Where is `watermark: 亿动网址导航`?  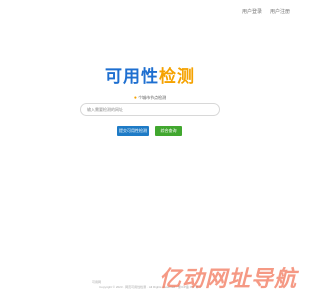 watermark: 亿动网址导航 is located at coordinates (227, 279).